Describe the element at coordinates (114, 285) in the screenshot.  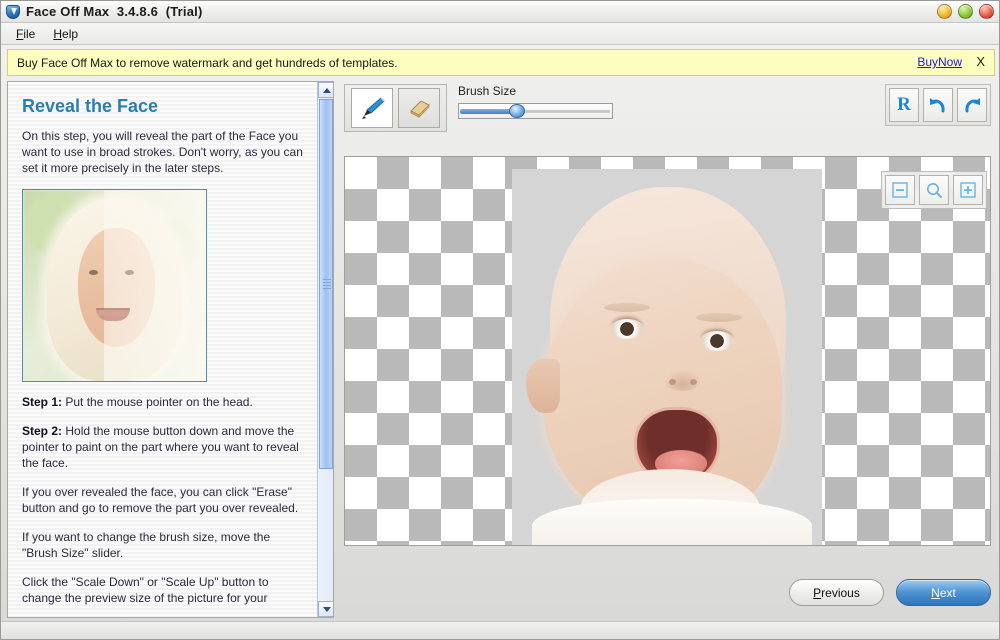
I see `preview-thumbnail` at that location.